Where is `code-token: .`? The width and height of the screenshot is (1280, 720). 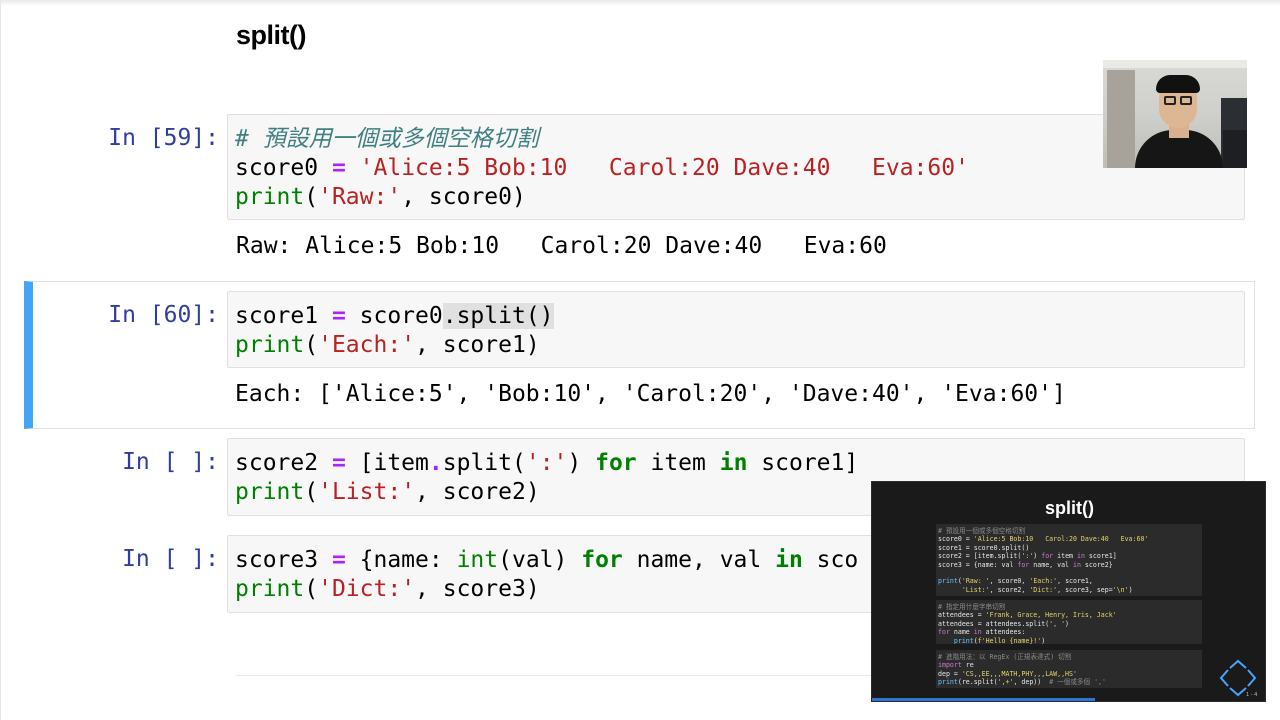
code-token: . is located at coordinates (435, 463).